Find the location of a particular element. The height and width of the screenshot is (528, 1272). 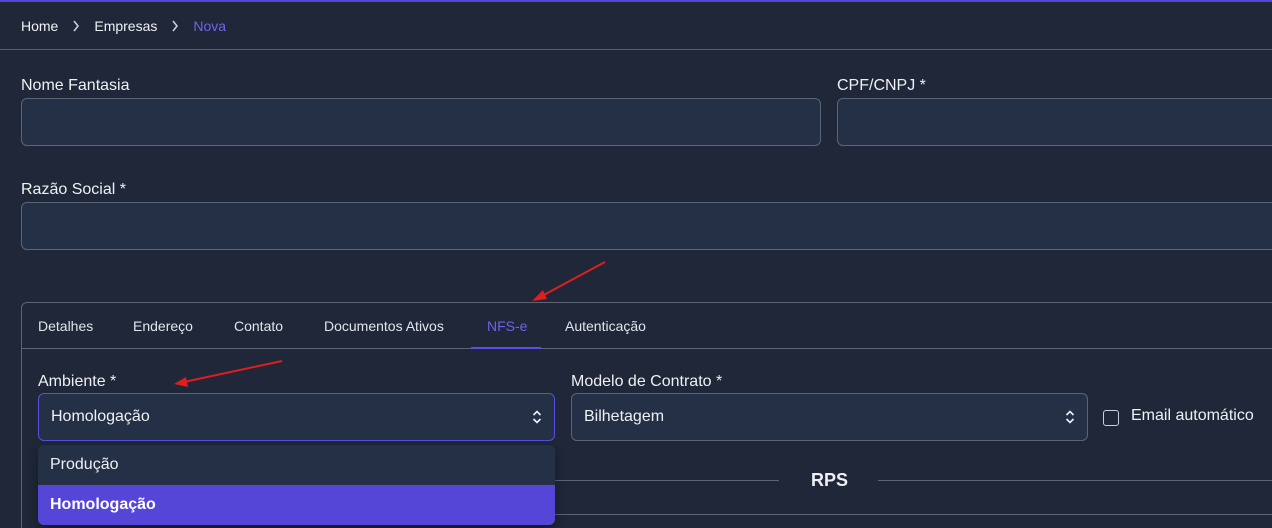

rps-divider-right is located at coordinates (1075, 480).